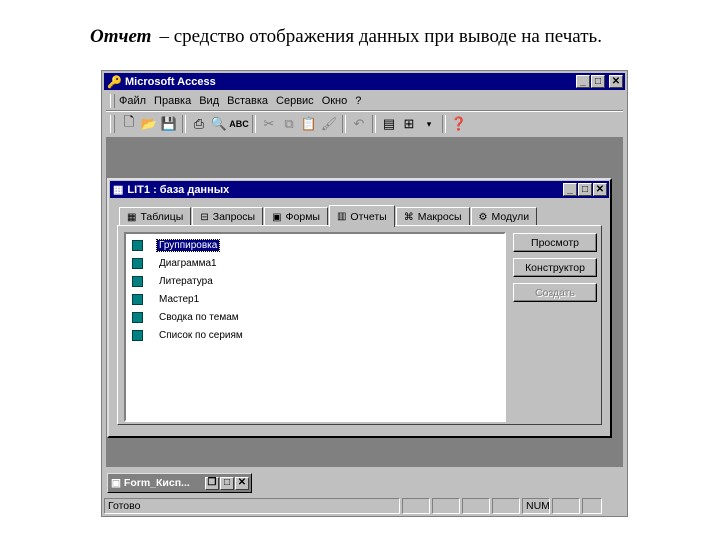 The image size is (720, 540). I want to click on report-icon: ▥, so click(341, 216).